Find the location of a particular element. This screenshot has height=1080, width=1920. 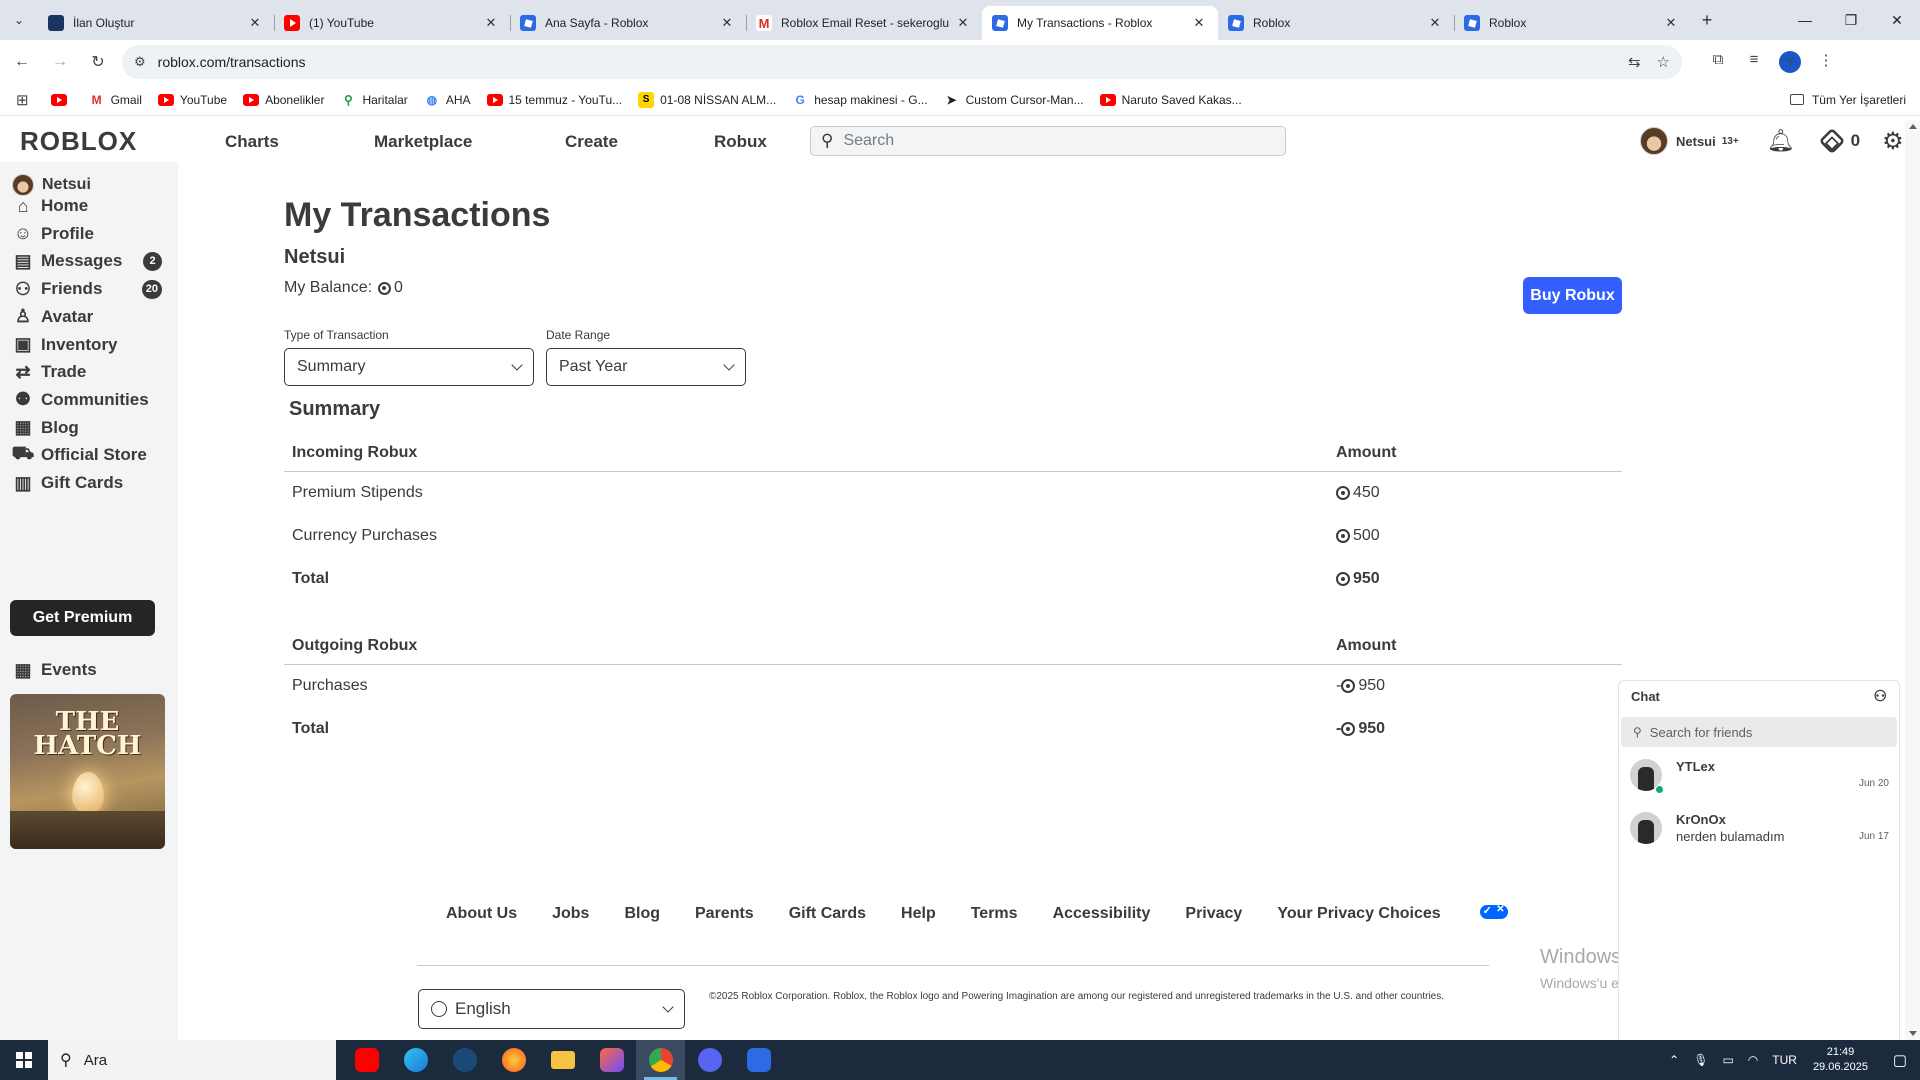

notifications-icon: ▢ is located at coordinates (1900, 1060).